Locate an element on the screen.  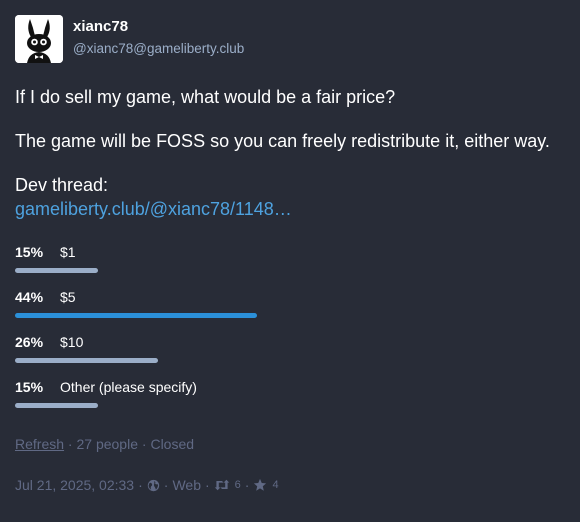
favourite-count: 4 is located at coordinates (275, 485).